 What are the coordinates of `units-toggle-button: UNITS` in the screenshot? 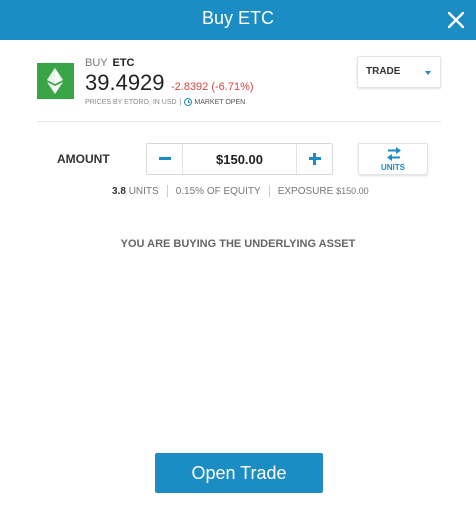 It's located at (393, 159).